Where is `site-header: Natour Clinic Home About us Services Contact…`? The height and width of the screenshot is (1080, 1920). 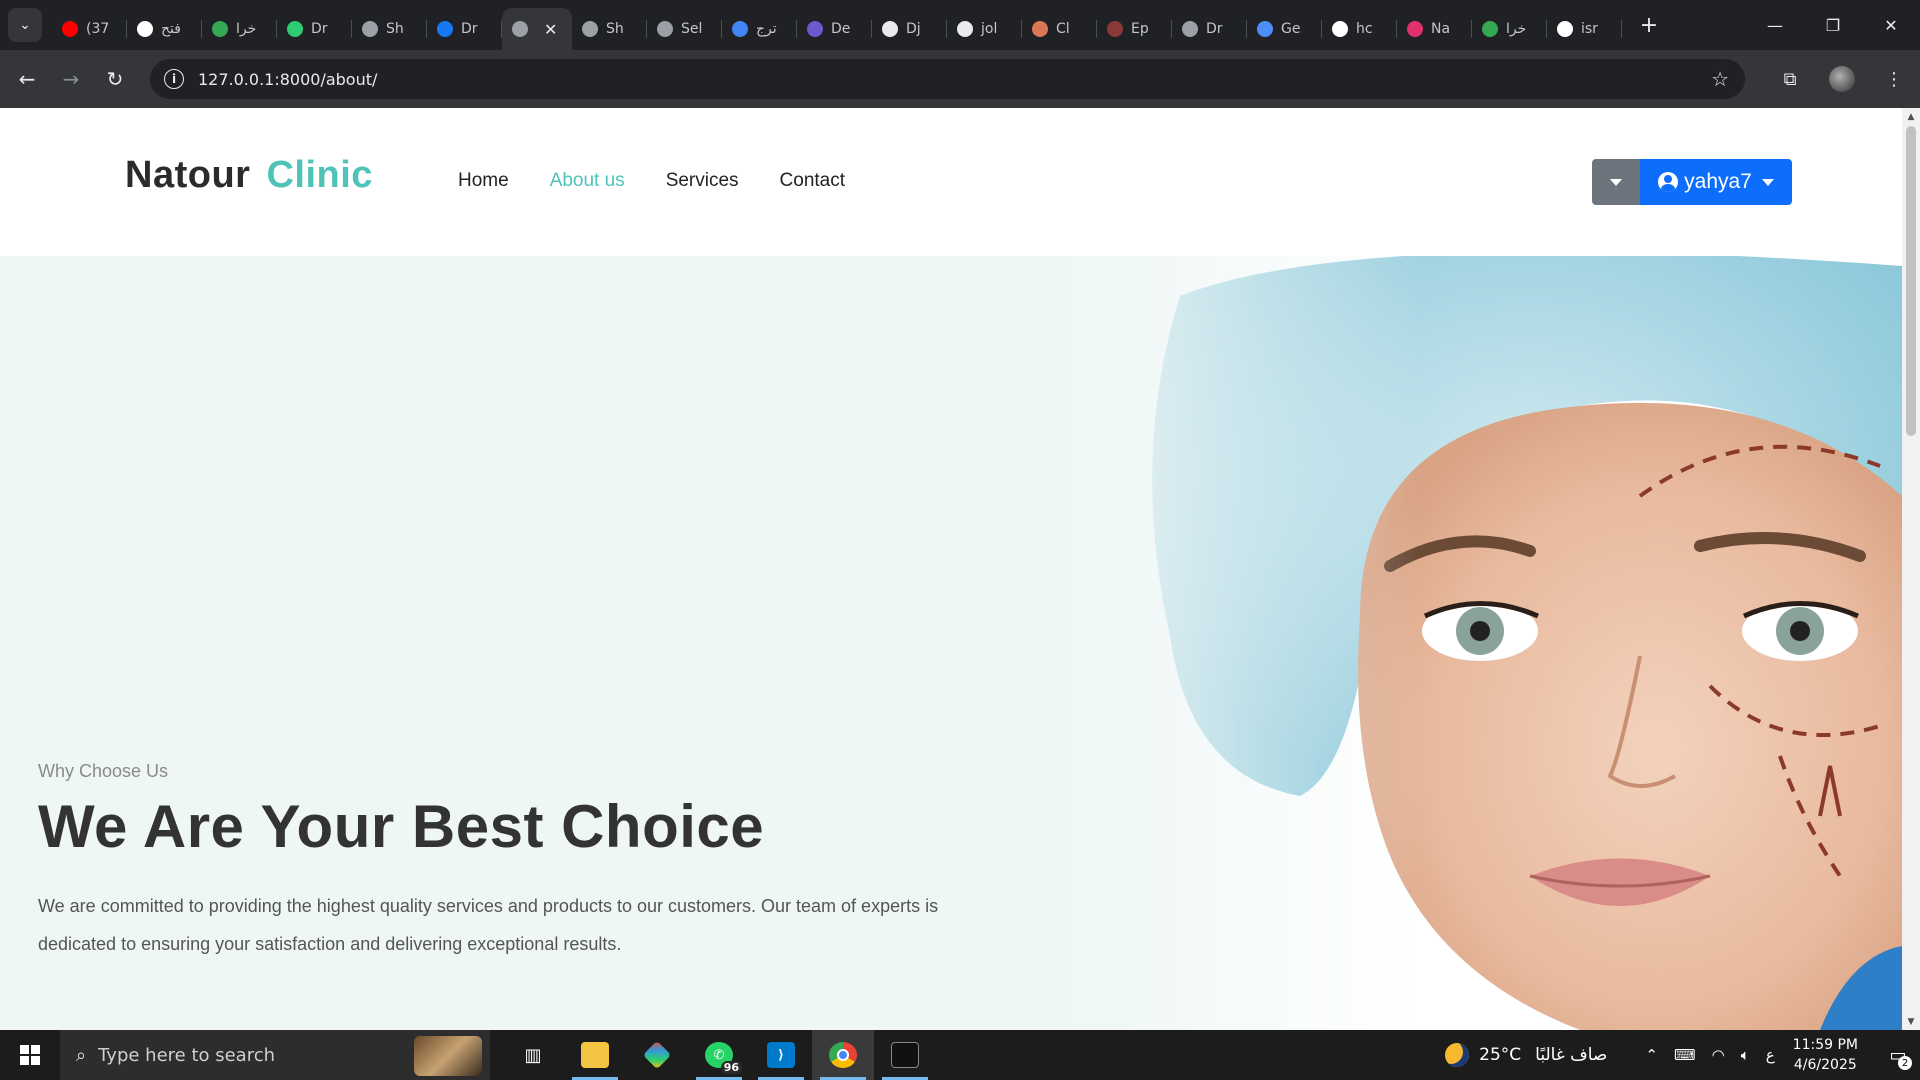 site-header: Natour Clinic Home About us Services Contact… is located at coordinates (951, 182).